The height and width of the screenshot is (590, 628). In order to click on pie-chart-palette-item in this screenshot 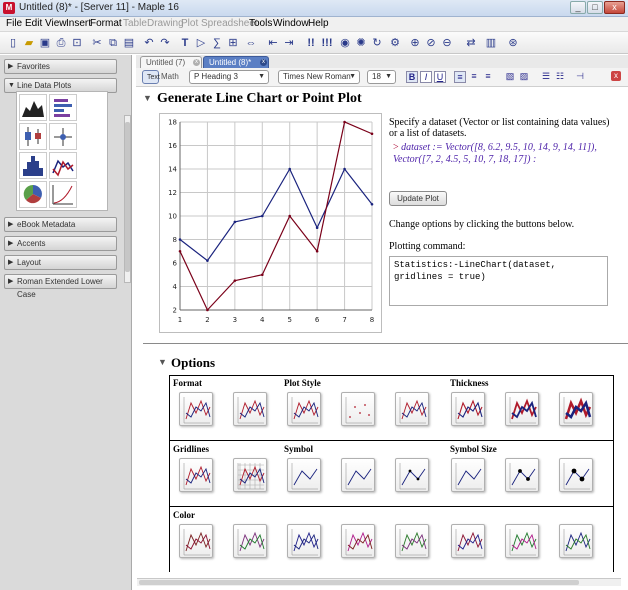, I will do `click(33, 194)`.